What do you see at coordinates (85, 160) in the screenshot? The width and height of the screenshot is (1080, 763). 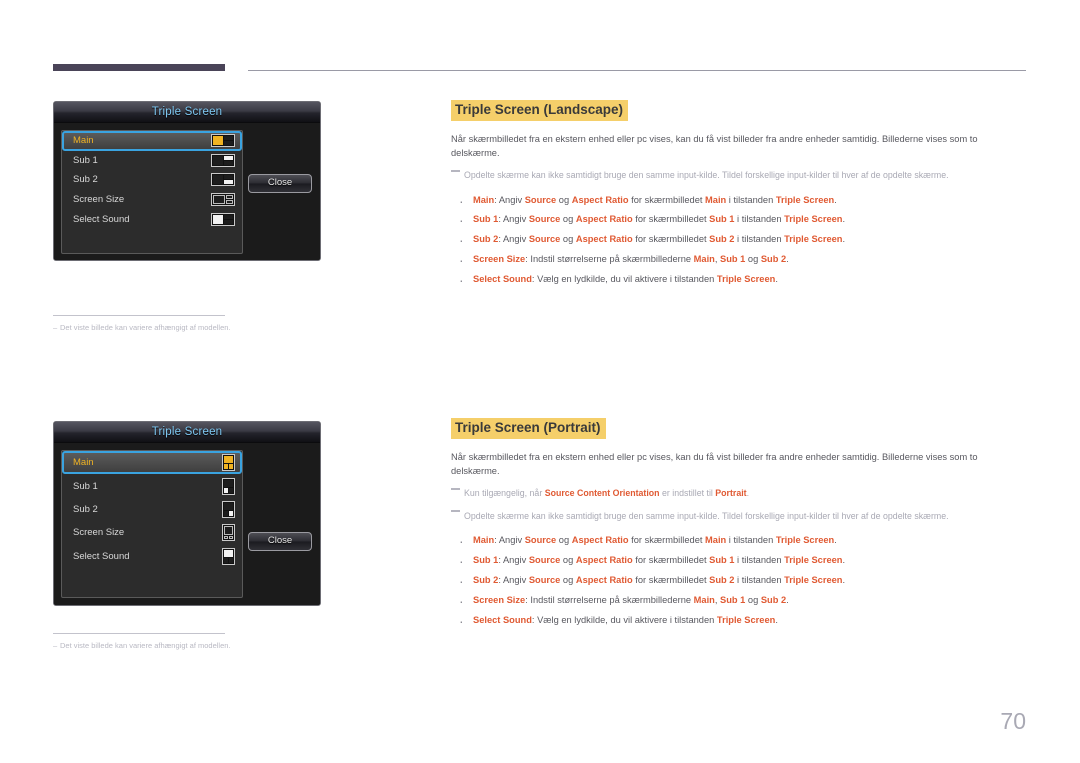 I see `osd-row-label: Sub 1` at bounding box center [85, 160].